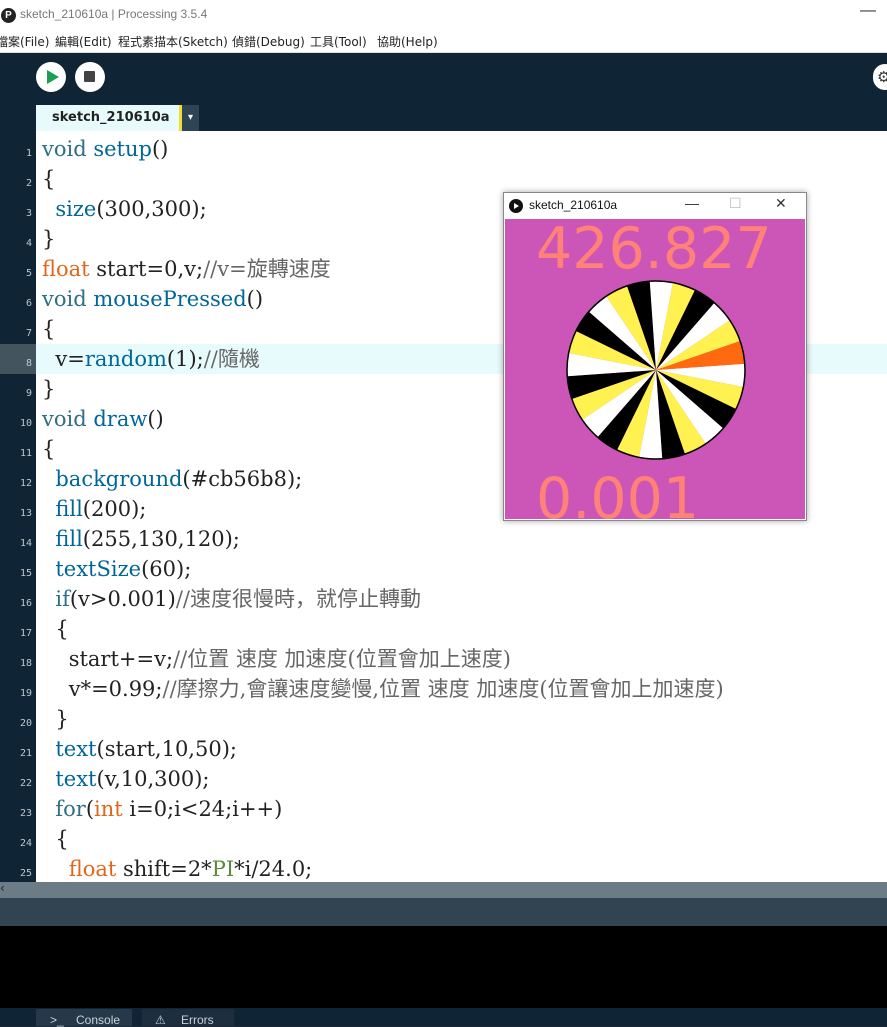 This screenshot has height=1027, width=887. Describe the element at coordinates (25, 513) in the screenshot. I see `line-number: 13` at that location.